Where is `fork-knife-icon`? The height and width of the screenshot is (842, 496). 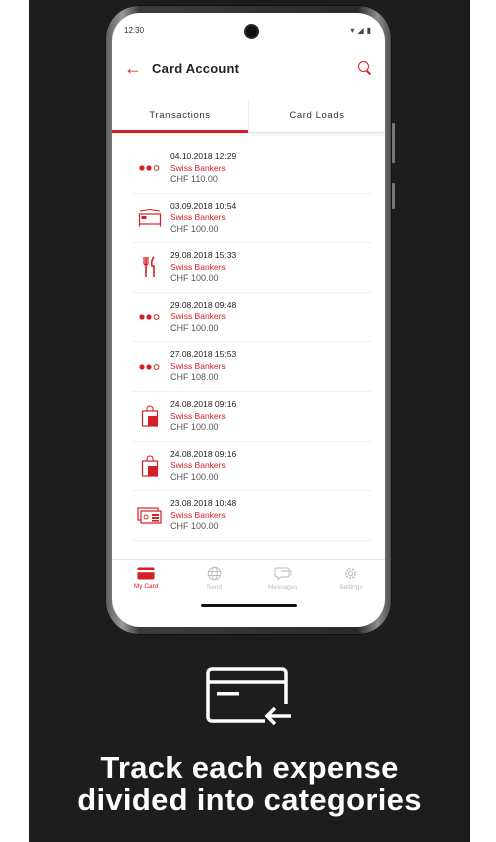 fork-knife-icon is located at coordinates (150, 267).